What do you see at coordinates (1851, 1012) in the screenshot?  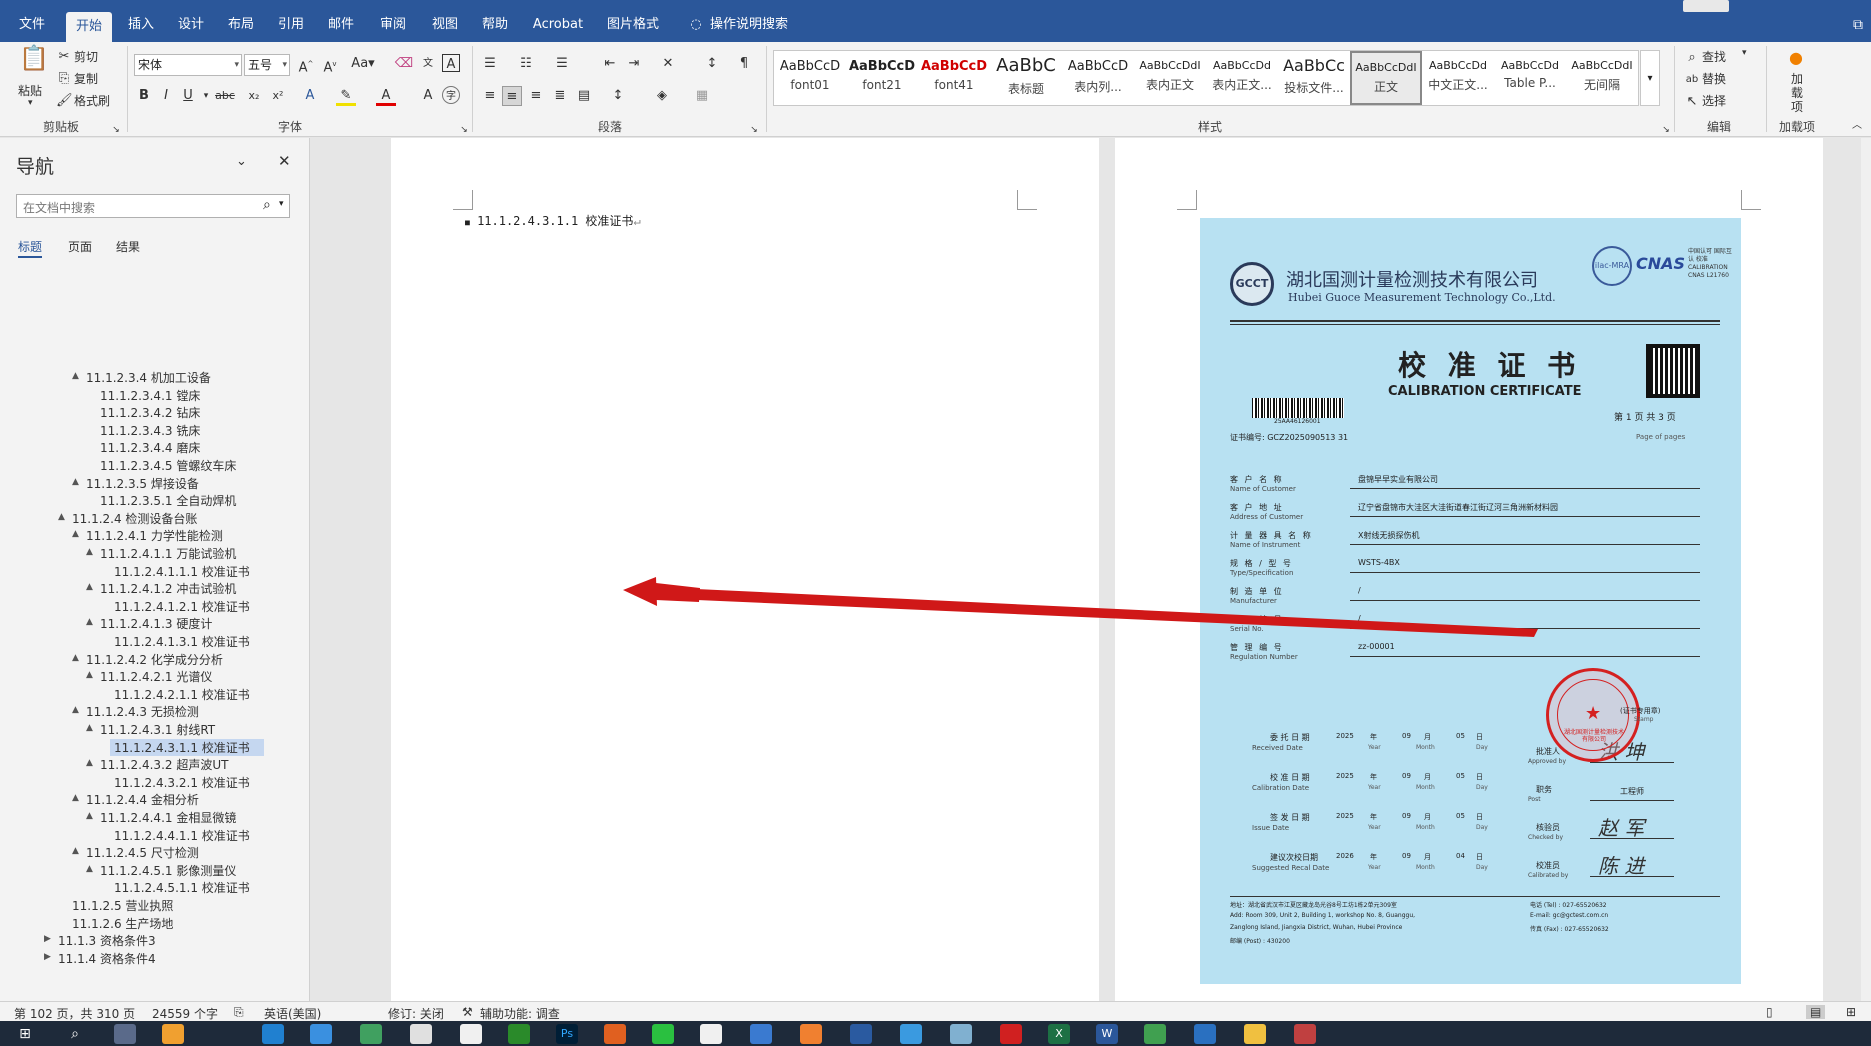 I see `web-layout-icon: ⊞` at bounding box center [1851, 1012].